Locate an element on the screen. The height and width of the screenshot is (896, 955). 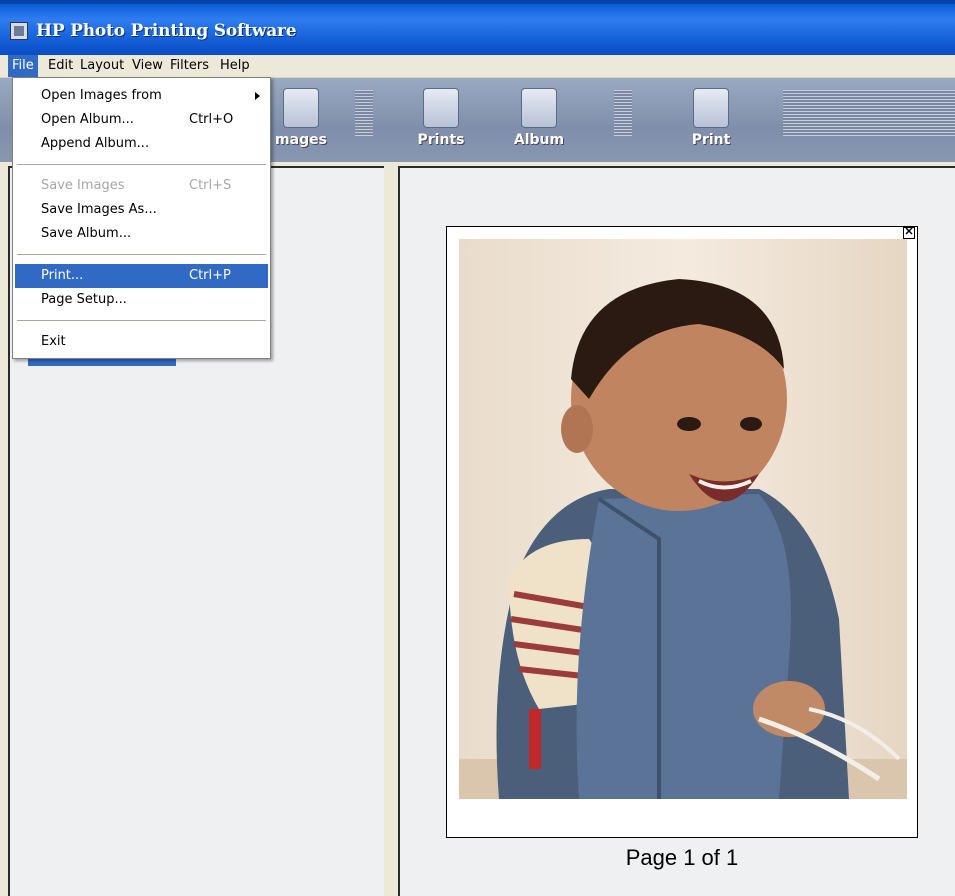
camera-icon is located at coordinates (301, 108).